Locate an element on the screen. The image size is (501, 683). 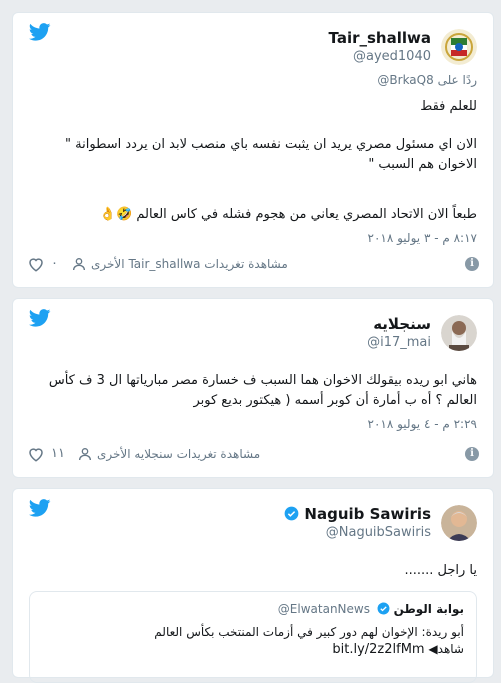
display-name-text: Naguib Sawiris is located at coordinates (367, 514).